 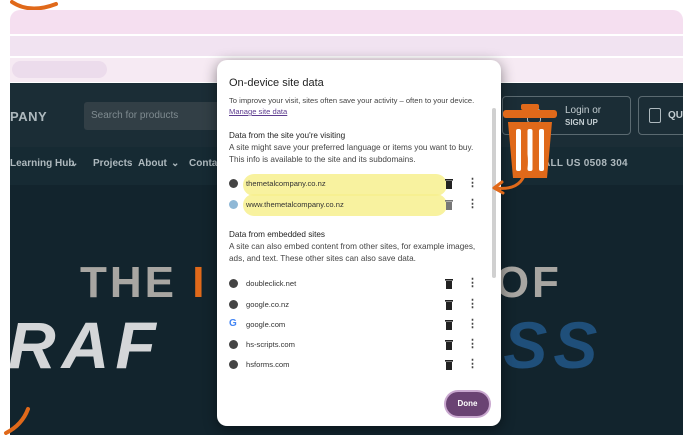 I want to click on login-label: Login or, so click(x=583, y=110).